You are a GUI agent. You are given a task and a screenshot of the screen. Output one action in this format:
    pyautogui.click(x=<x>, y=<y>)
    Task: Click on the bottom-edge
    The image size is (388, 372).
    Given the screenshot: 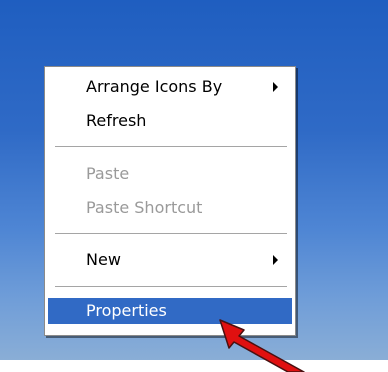 What is the action you would take?
    pyautogui.click(x=194, y=366)
    